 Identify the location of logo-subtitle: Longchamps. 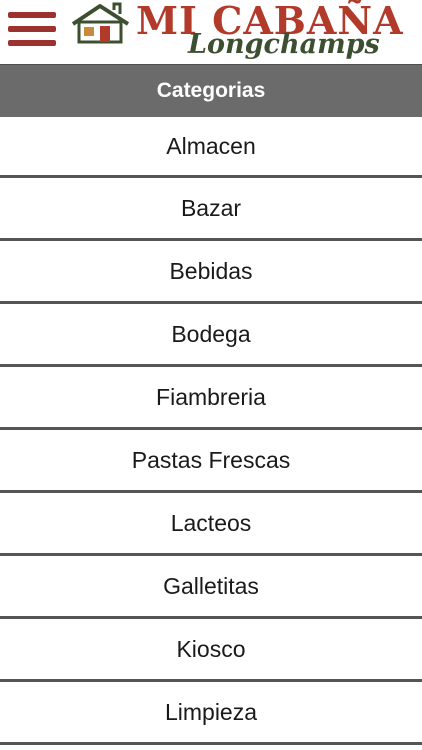
(284, 44).